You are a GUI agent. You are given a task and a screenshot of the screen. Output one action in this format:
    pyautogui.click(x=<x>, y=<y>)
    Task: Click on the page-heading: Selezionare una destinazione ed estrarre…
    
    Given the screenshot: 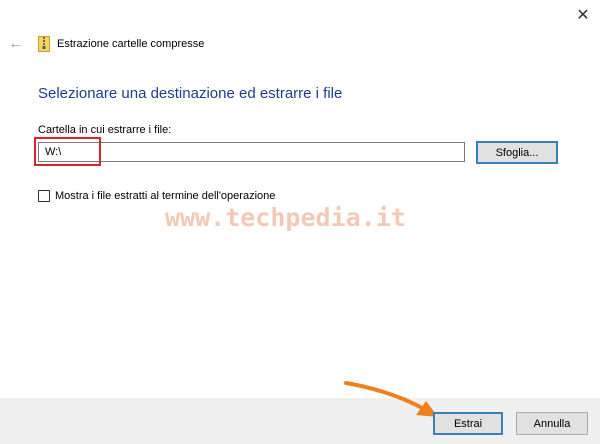 What is the action you would take?
    pyautogui.click(x=190, y=93)
    